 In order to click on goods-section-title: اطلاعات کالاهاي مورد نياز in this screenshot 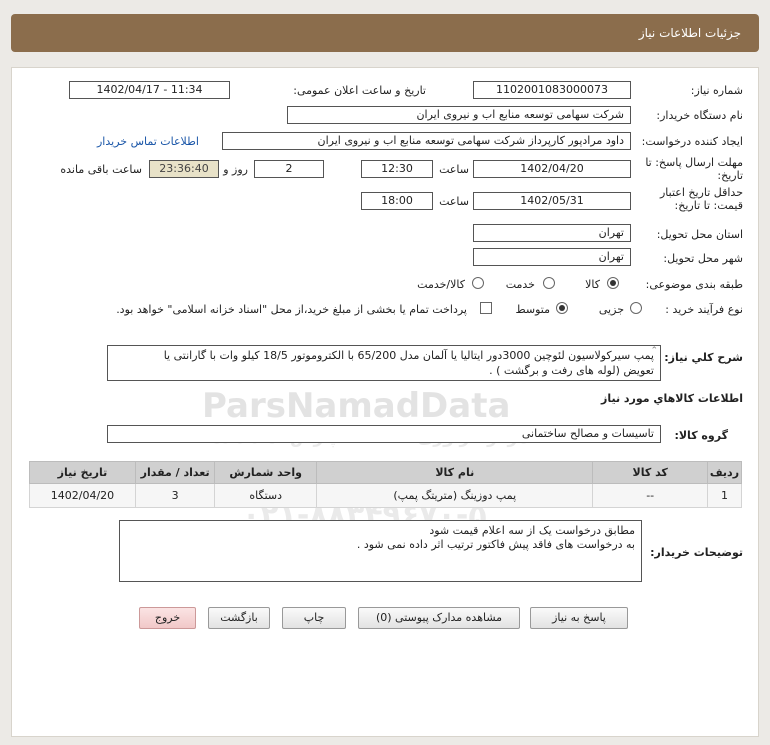, I will do `click(672, 398)`.